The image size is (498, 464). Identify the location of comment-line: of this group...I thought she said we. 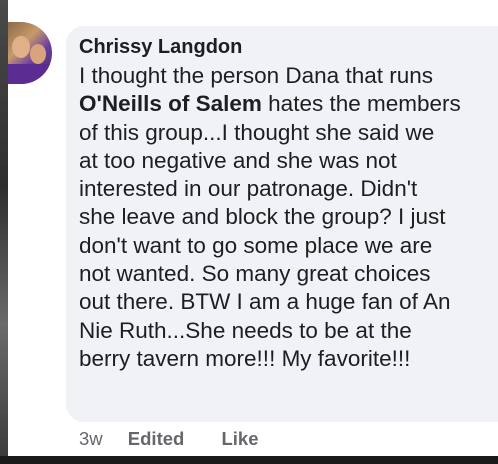
(257, 132).